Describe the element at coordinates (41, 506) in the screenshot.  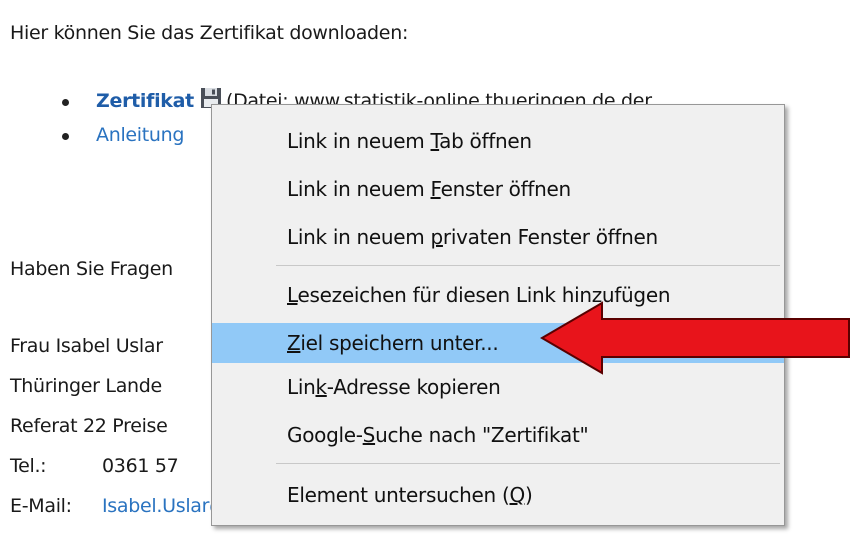
I see `email-label: E-Mail:` at that location.